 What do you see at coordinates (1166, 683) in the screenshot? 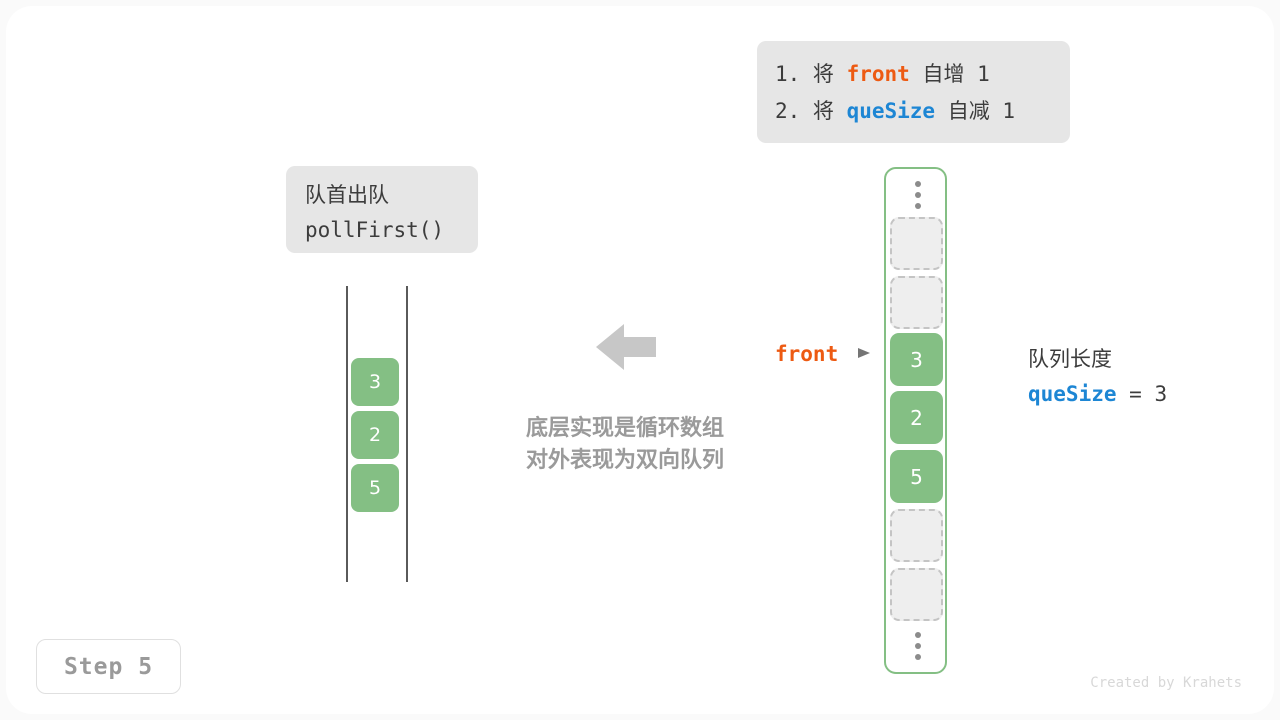
I see `credit-text: Created by Krahets` at bounding box center [1166, 683].